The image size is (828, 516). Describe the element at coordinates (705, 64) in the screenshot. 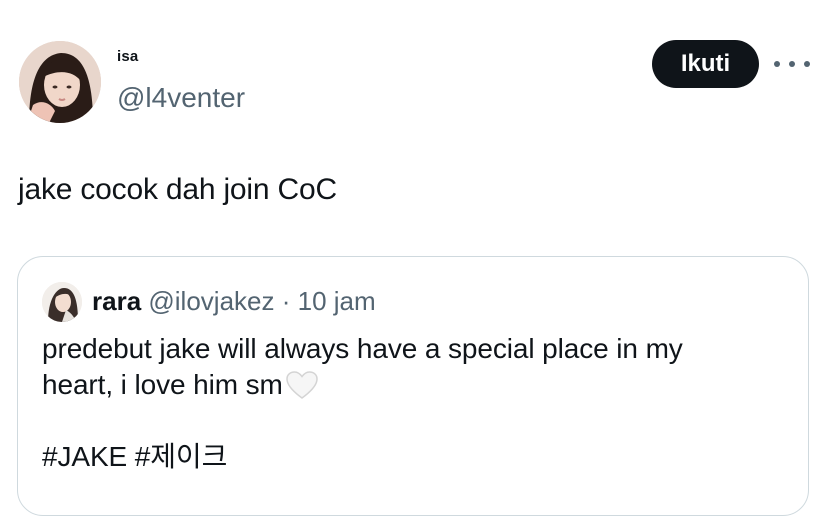

I see `follow-button: Ikuti` at that location.